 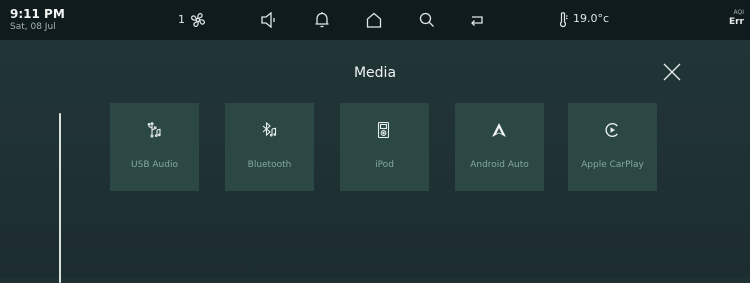 I want to click on android-auto-tile: Android Auto, so click(x=499, y=147).